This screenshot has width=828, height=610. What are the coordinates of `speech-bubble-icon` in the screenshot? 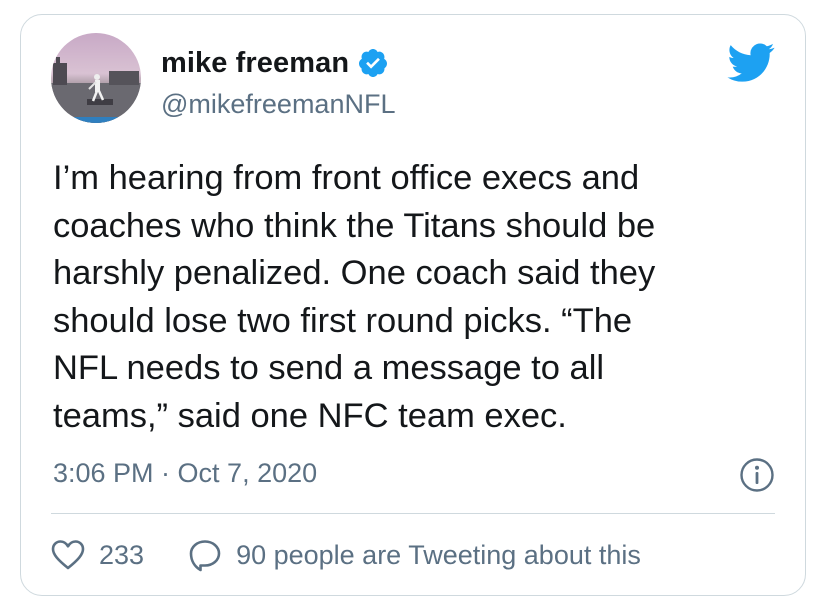 It's located at (205, 555).